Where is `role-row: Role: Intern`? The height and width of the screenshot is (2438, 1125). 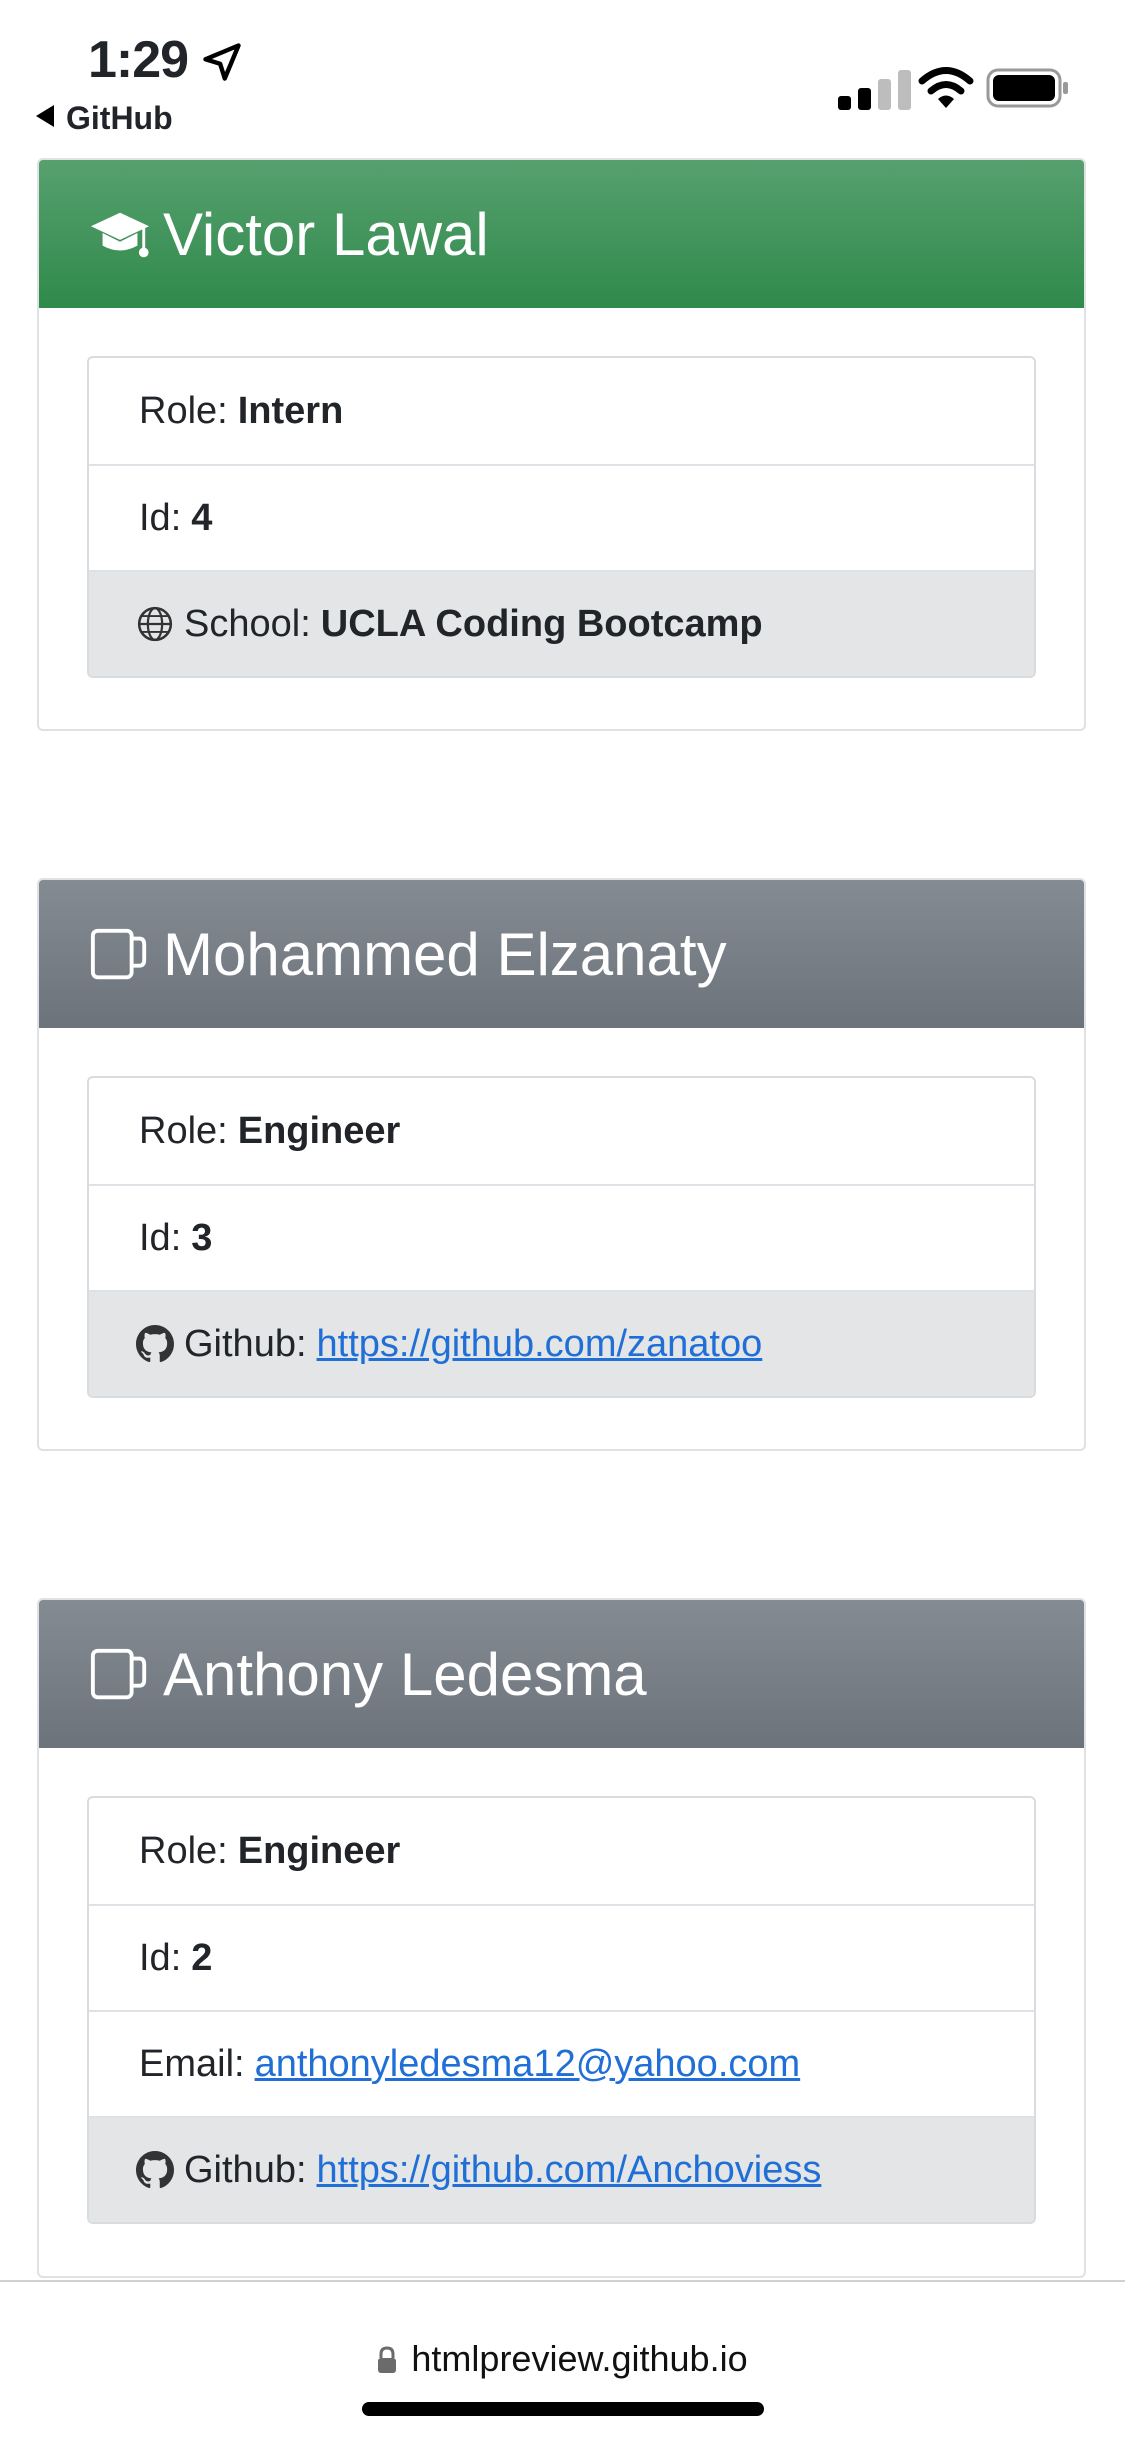 role-row: Role: Intern is located at coordinates (561, 411).